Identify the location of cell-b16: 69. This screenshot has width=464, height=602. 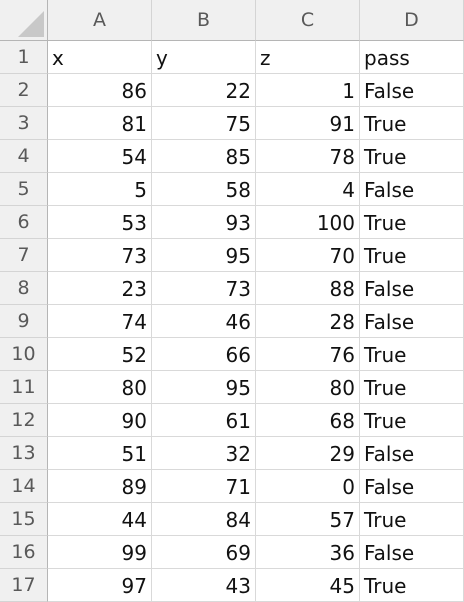
(204, 552).